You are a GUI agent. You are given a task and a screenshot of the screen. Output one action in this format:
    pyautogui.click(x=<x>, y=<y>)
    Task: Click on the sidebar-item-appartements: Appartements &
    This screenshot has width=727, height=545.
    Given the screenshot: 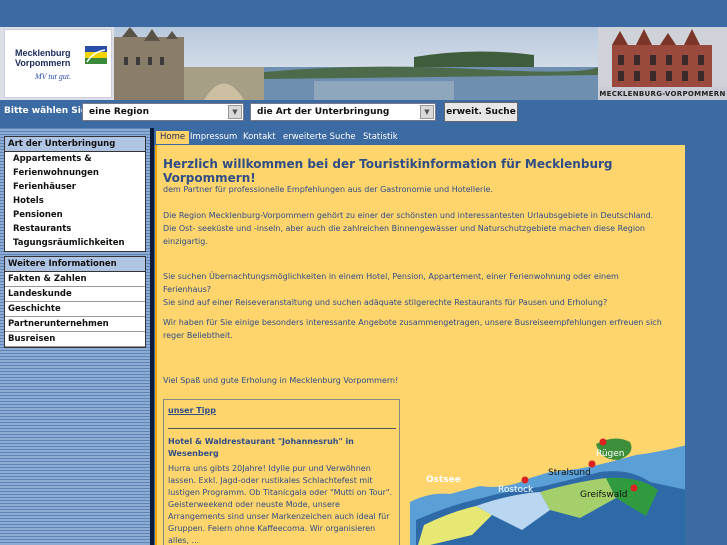 What is the action you would take?
    pyautogui.click(x=75, y=159)
    